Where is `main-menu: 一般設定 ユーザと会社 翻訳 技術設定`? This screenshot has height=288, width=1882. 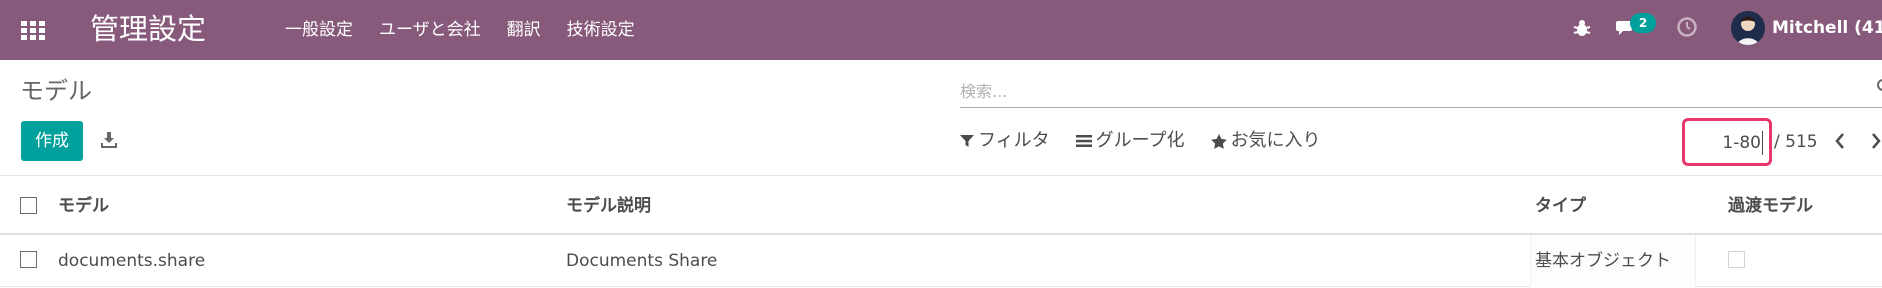 main-menu: 一般設定 ユーザと会社 翻訳 技術設定 is located at coordinates (473, 30).